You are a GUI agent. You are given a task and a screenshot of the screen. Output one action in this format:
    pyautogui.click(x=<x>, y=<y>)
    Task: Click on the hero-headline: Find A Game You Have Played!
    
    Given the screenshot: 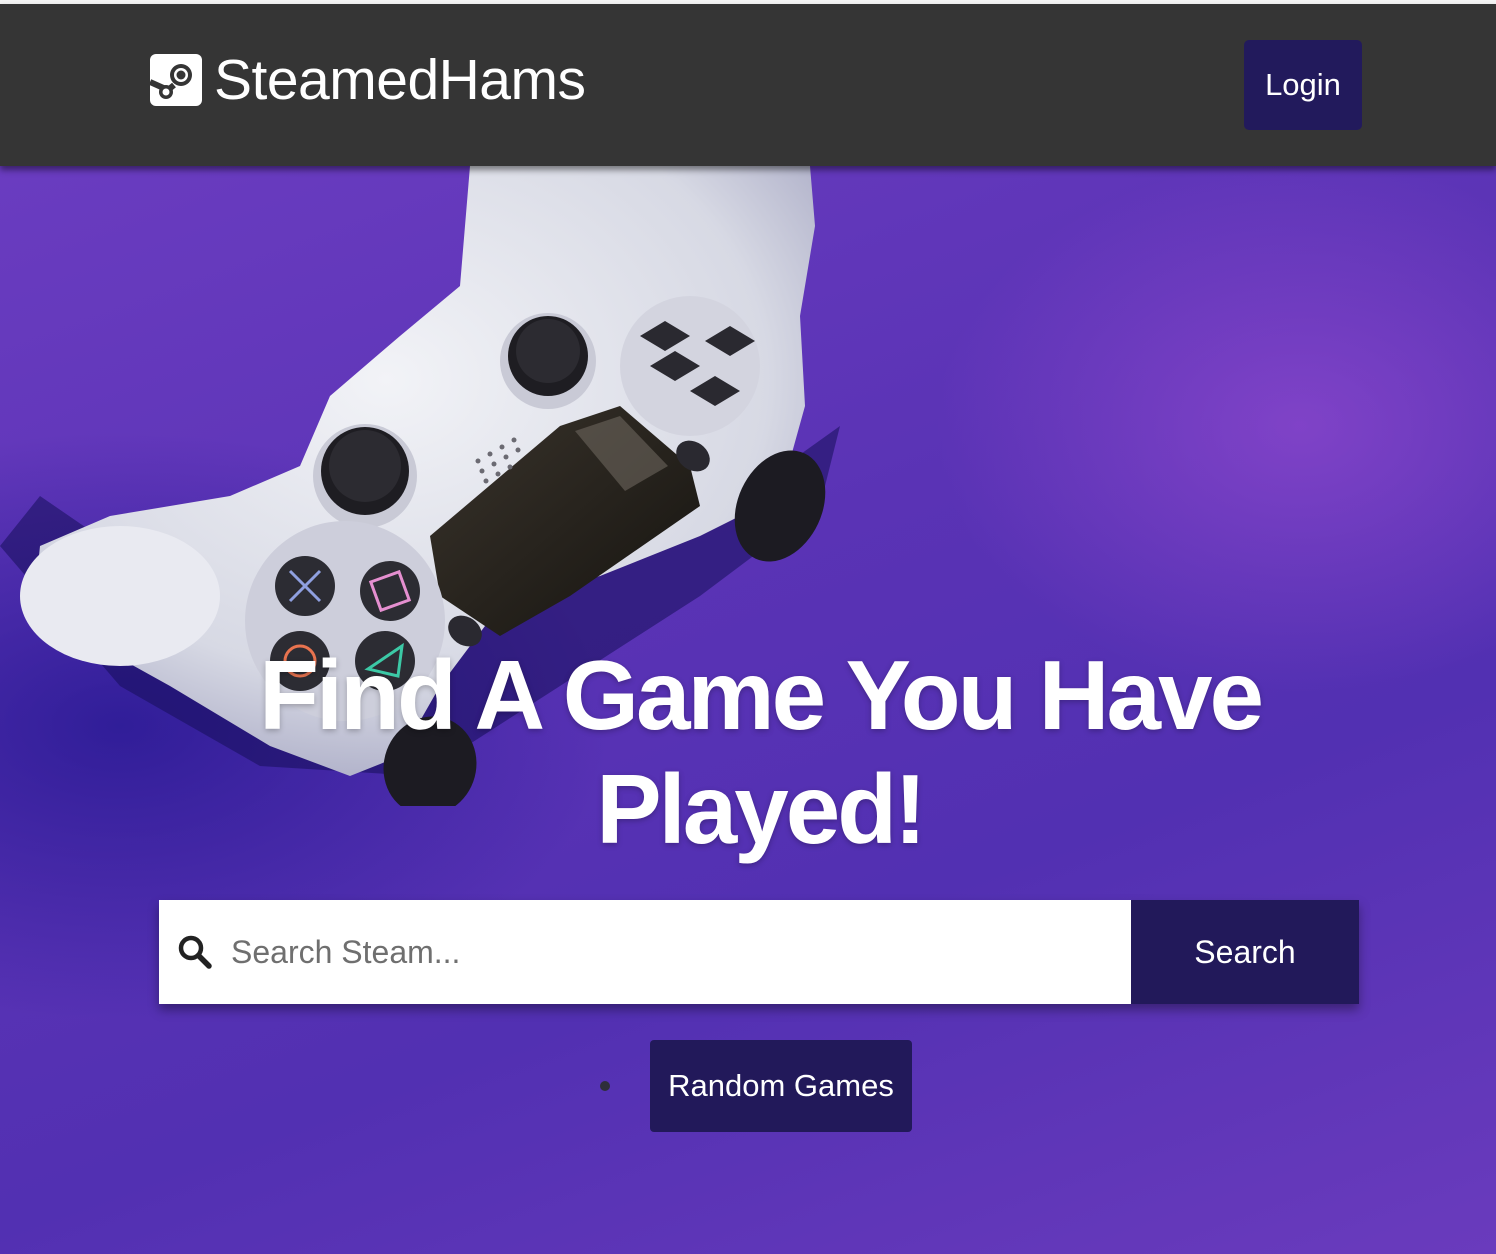 What is the action you would take?
    pyautogui.click(x=761, y=752)
    